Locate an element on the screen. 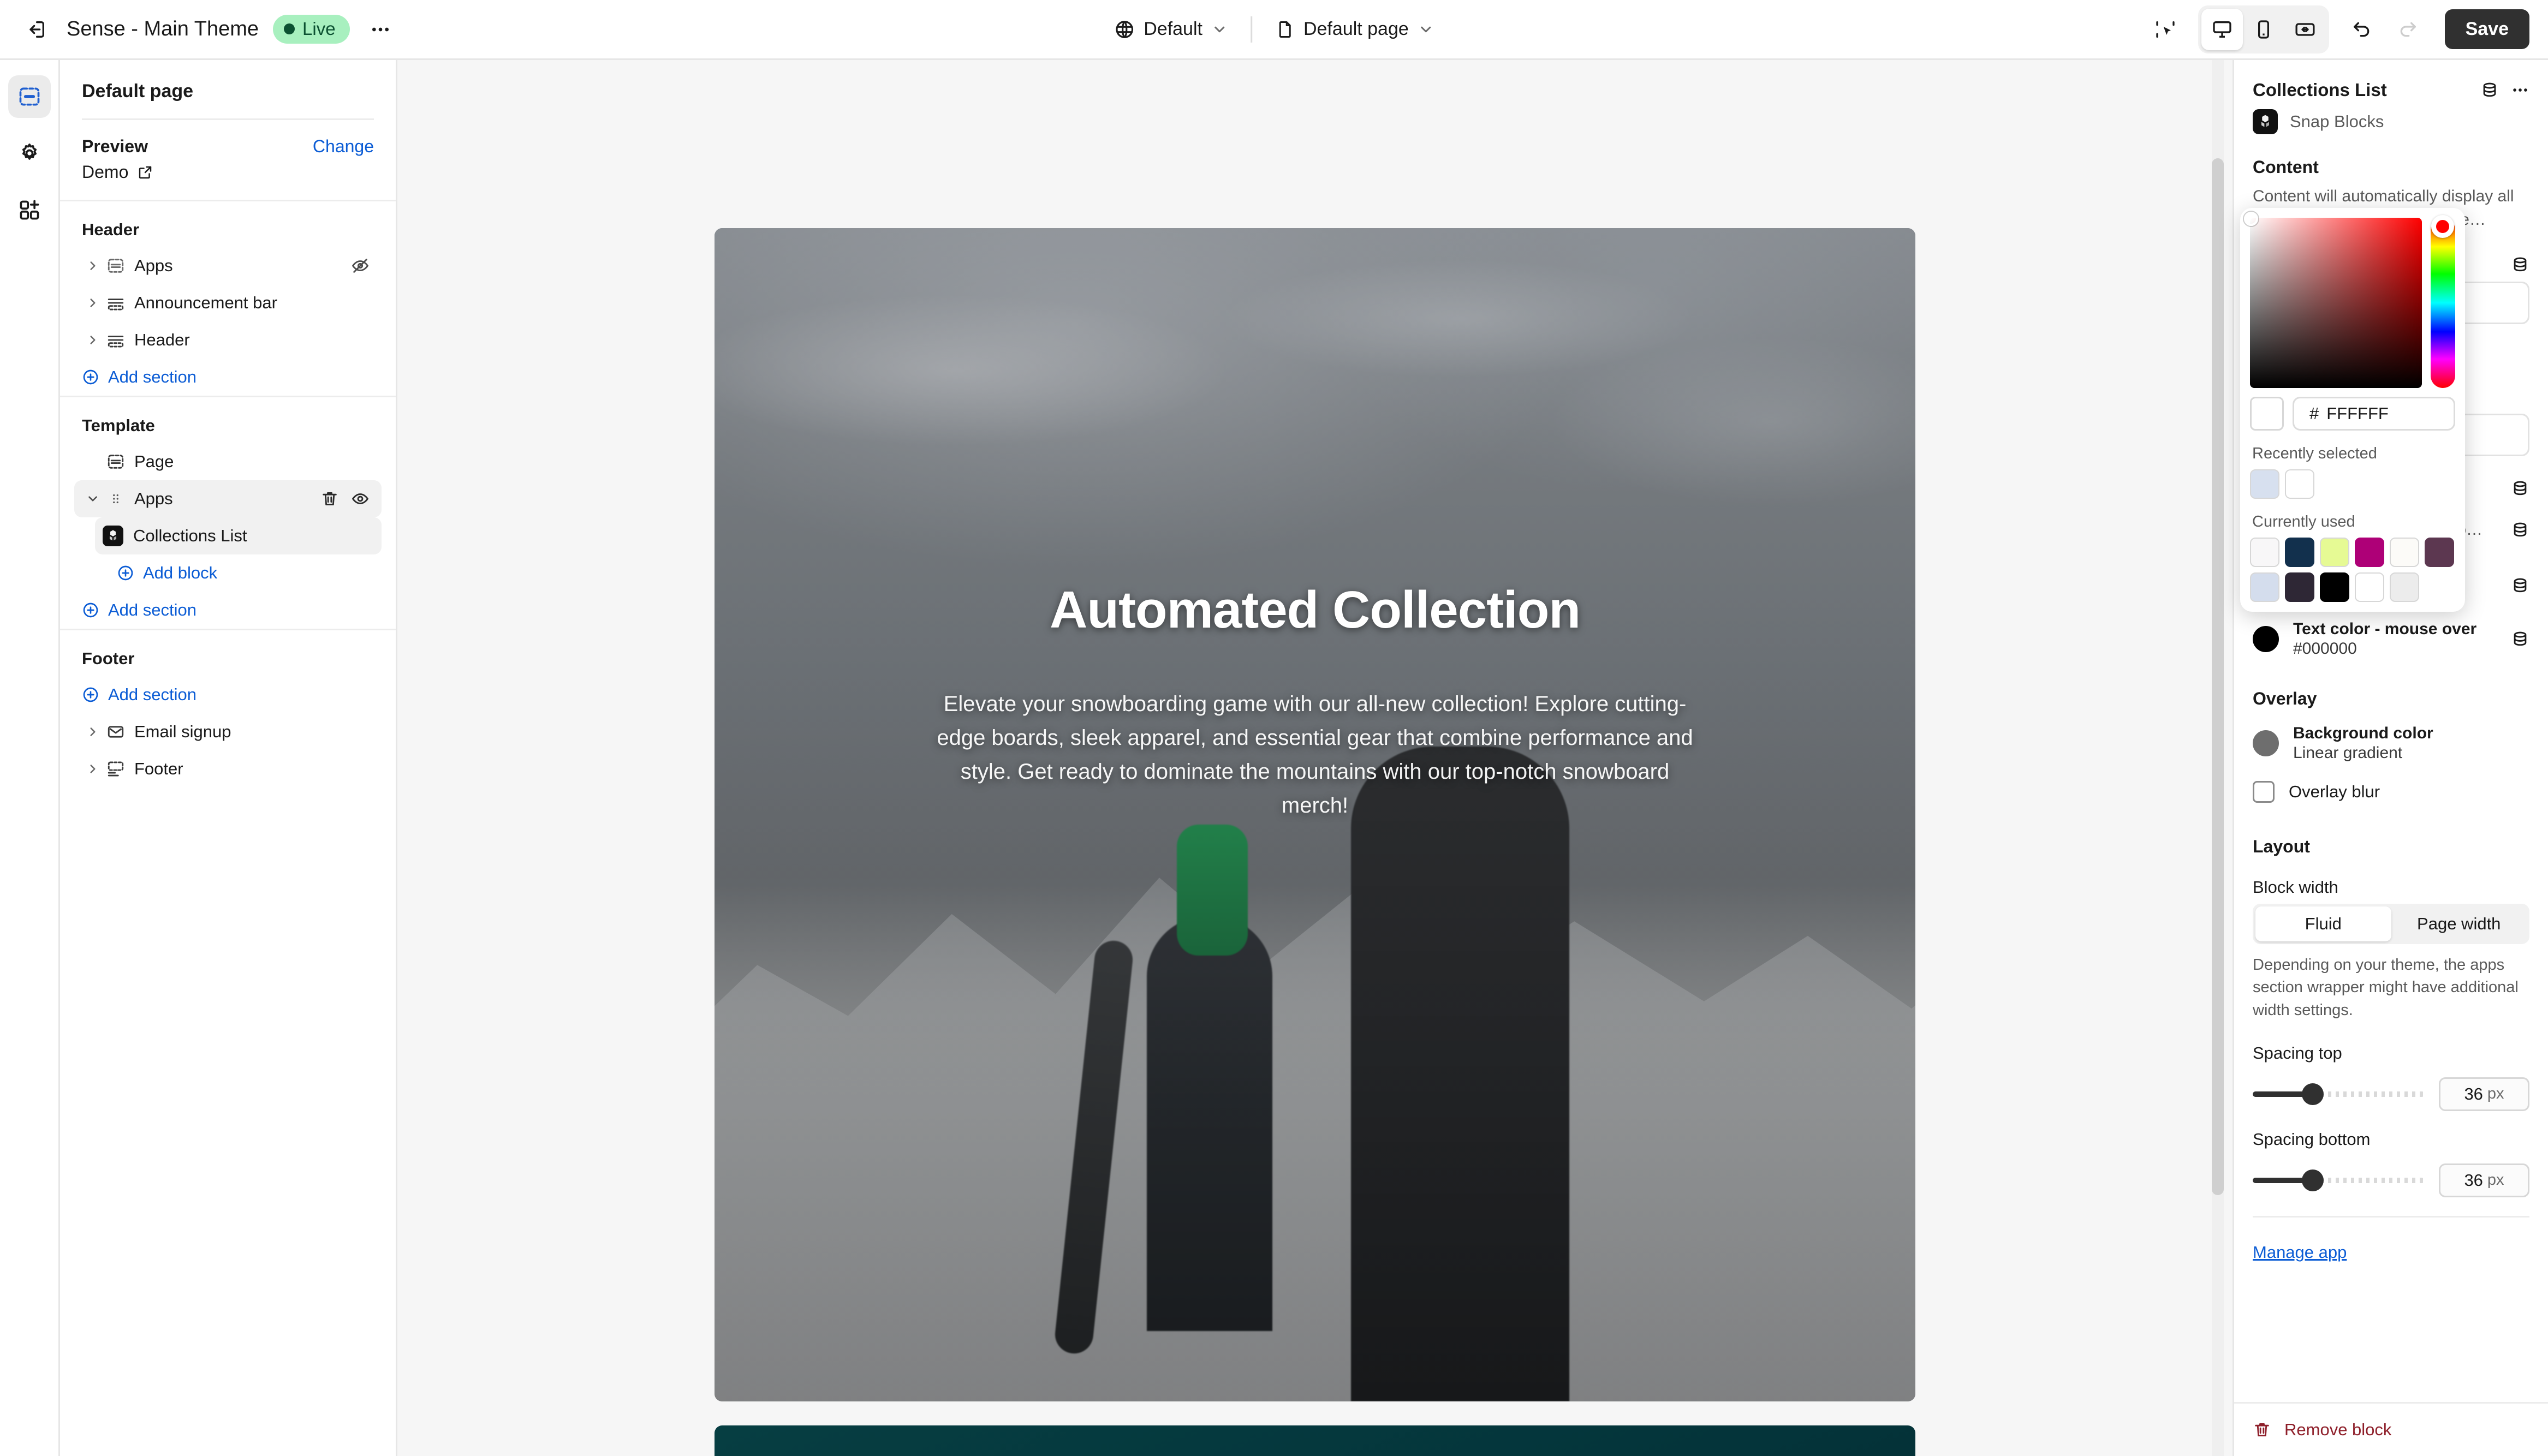  sidebar-item-announcement-bar: Announcement bar is located at coordinates (228, 302).